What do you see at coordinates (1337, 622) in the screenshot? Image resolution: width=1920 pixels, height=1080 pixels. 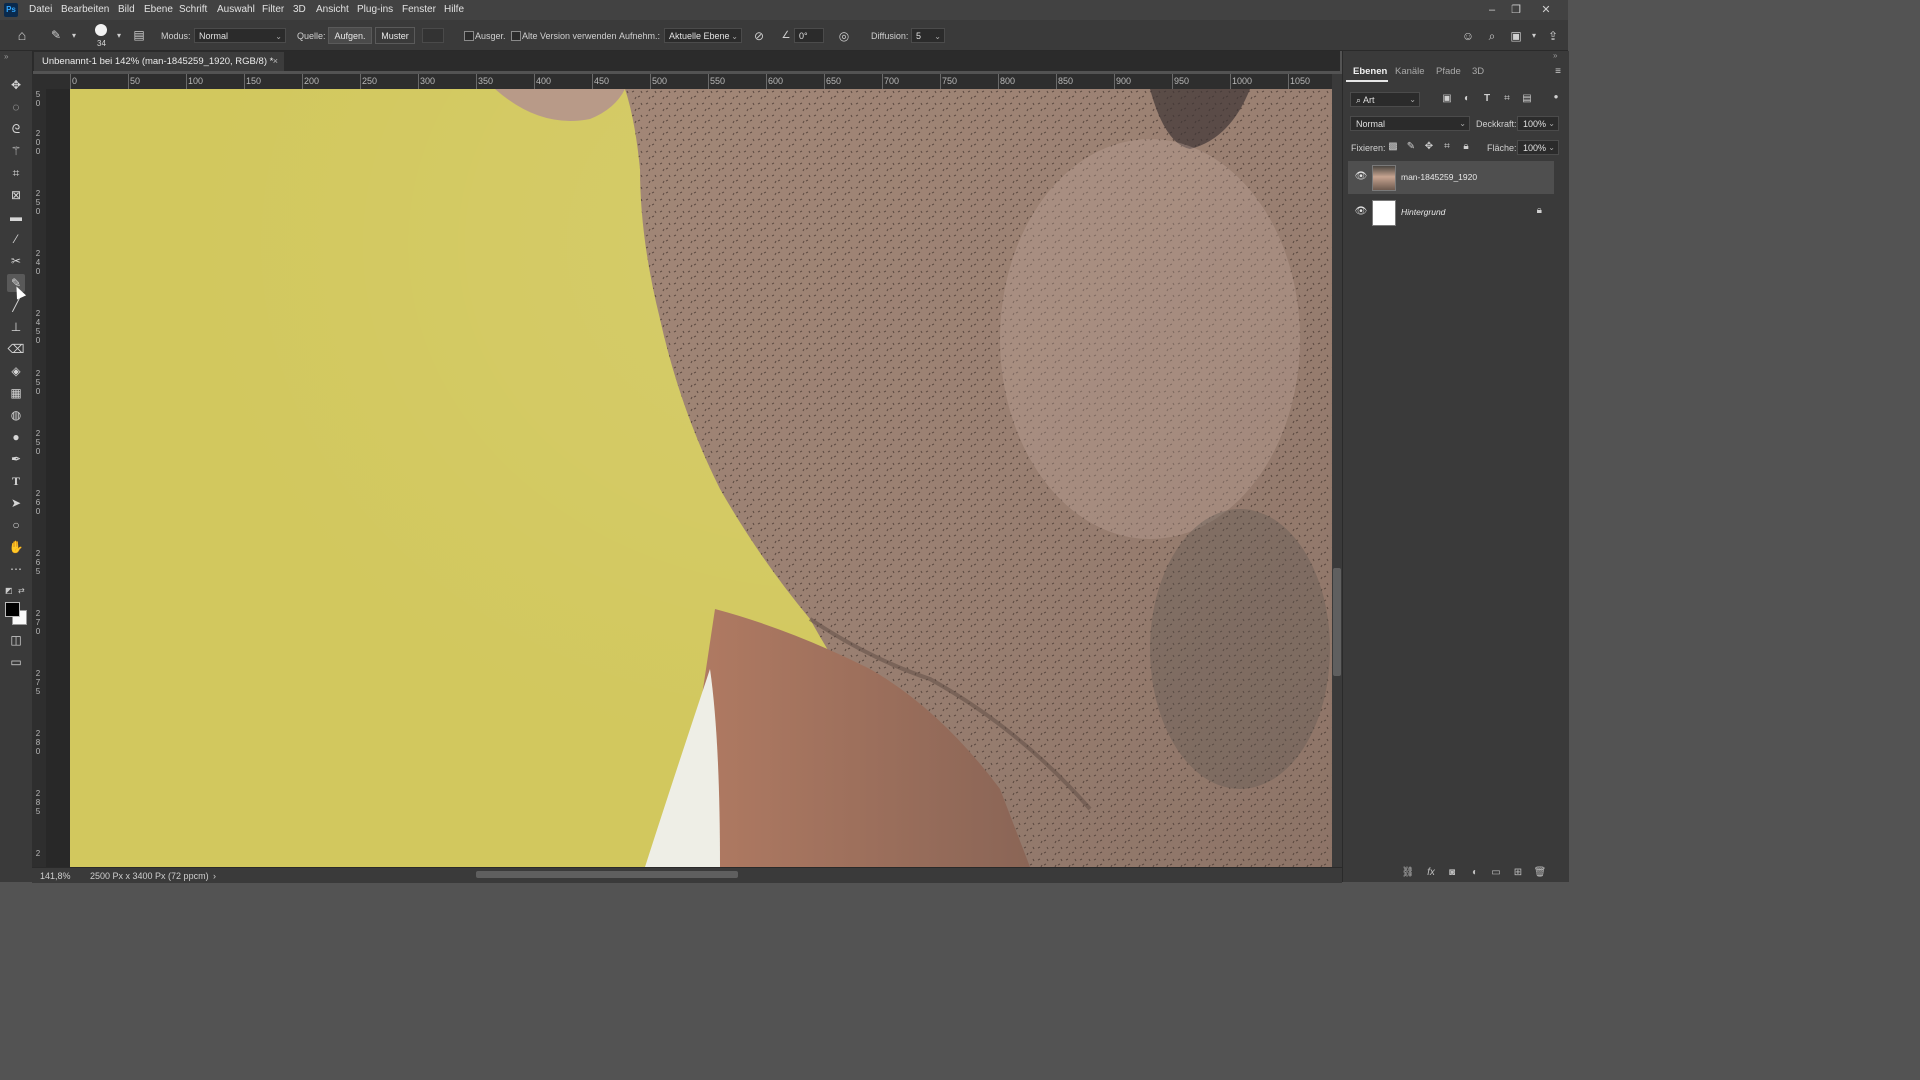 I see `vertical-scroll-thumb` at bounding box center [1337, 622].